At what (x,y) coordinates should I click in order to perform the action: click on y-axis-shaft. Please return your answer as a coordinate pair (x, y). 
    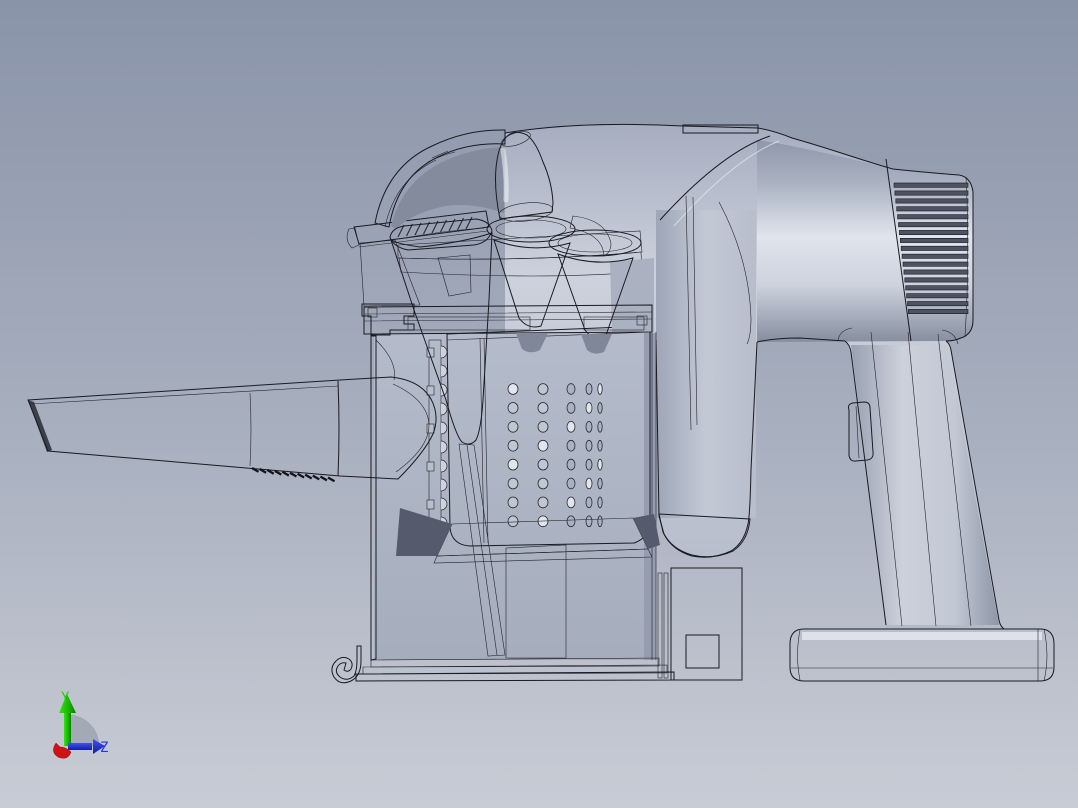
    Looking at the image, I should click on (67, 728).